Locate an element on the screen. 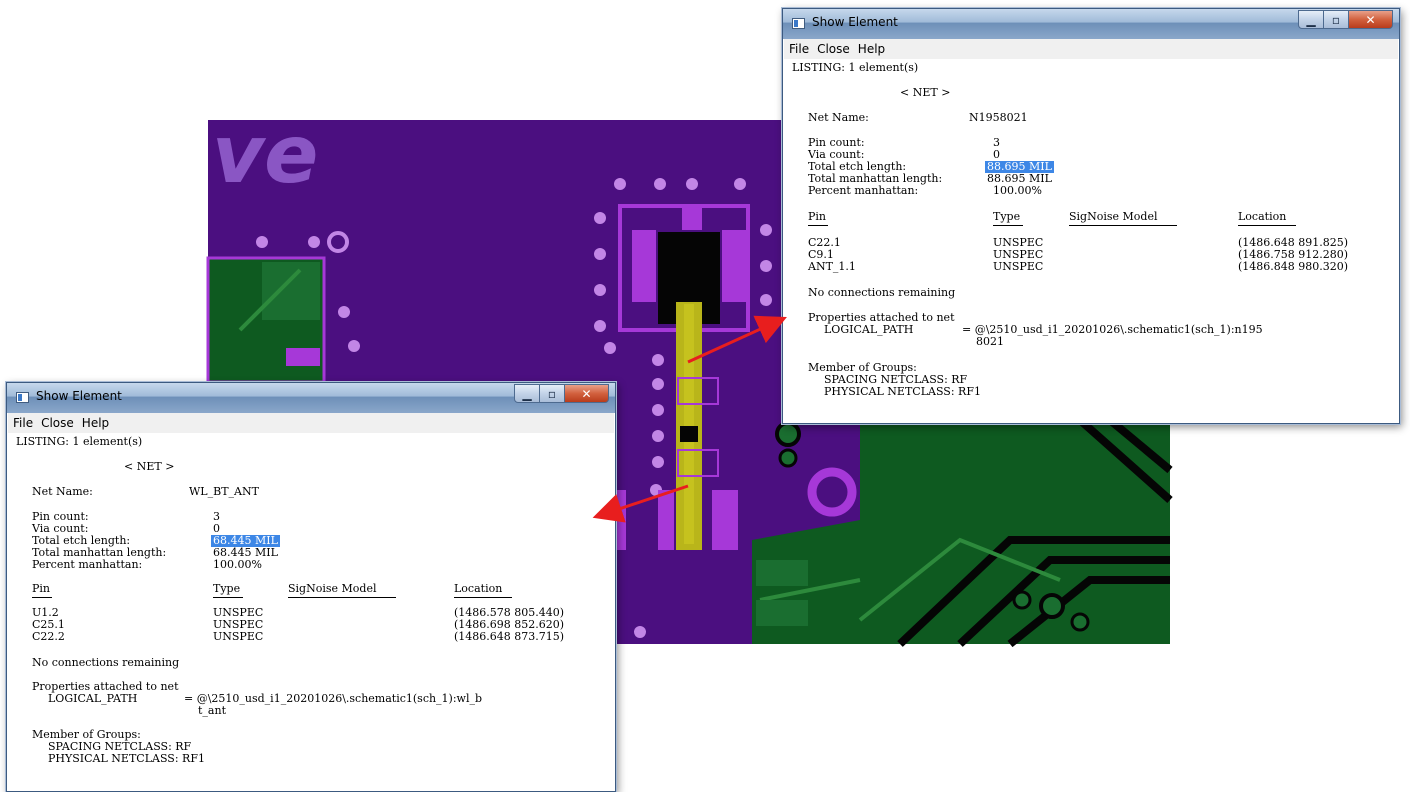 This screenshot has width=1410, height=792. component-pad-left is located at coordinates (644, 266).